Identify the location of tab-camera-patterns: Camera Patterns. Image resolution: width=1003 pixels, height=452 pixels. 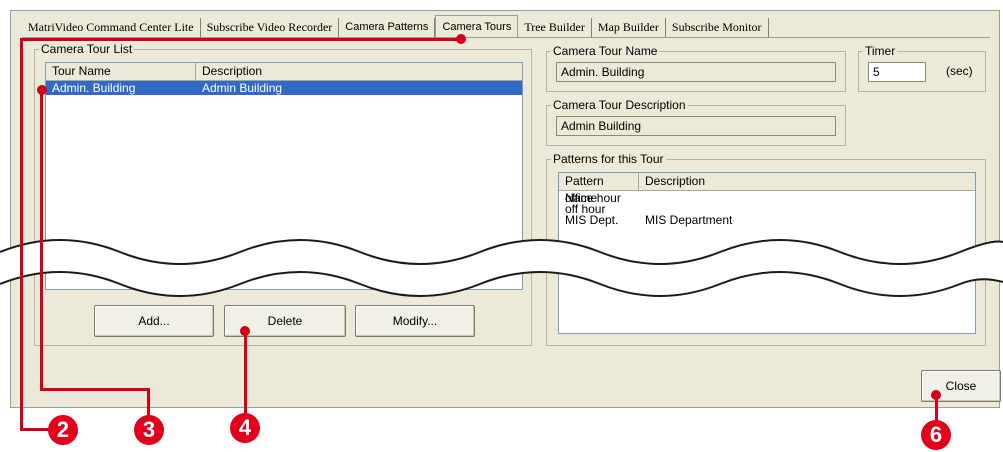
(387, 27).